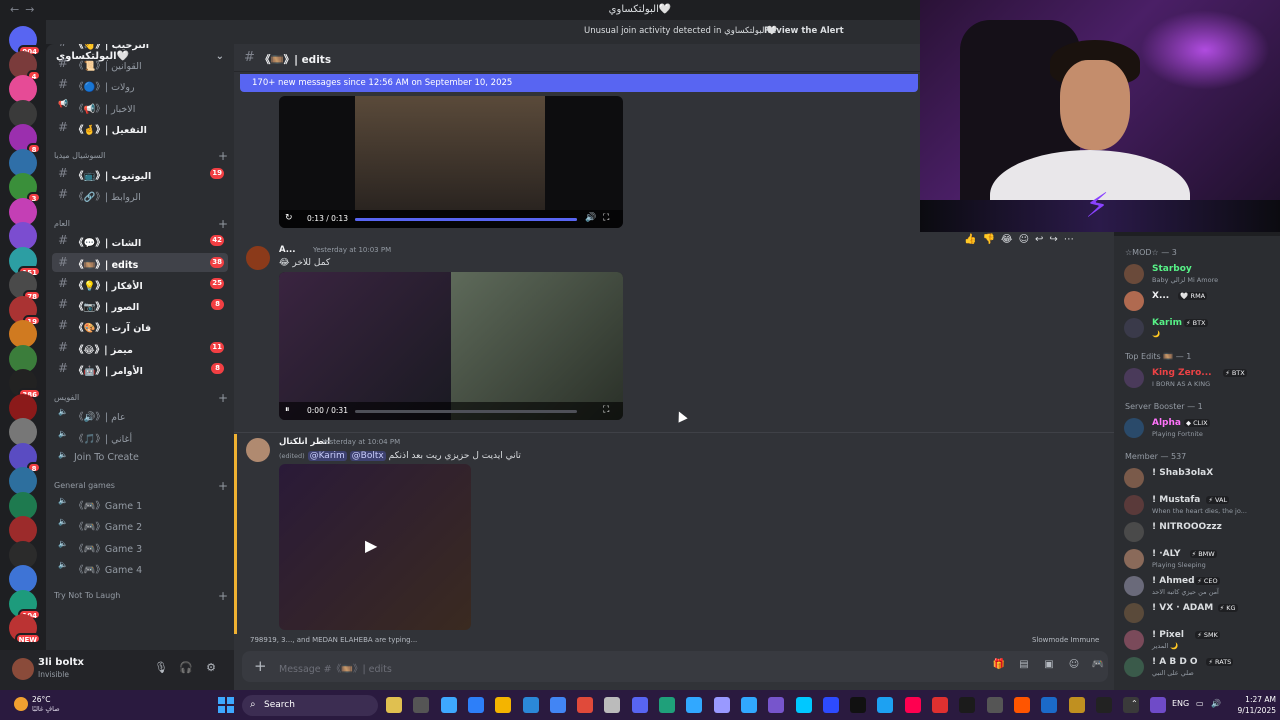 This screenshot has width=1280, height=720. Describe the element at coordinates (25, 384) in the screenshot. I see `server-icon: 386` at that location.